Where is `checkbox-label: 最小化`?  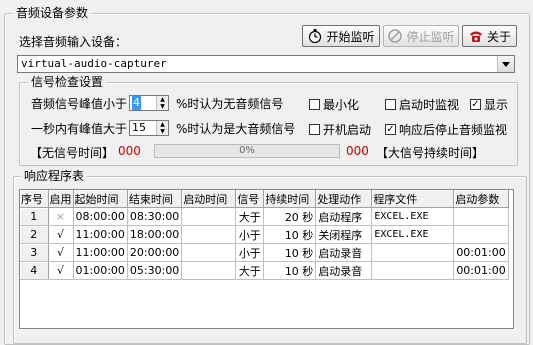 checkbox-label: 最小化 is located at coordinates (341, 105).